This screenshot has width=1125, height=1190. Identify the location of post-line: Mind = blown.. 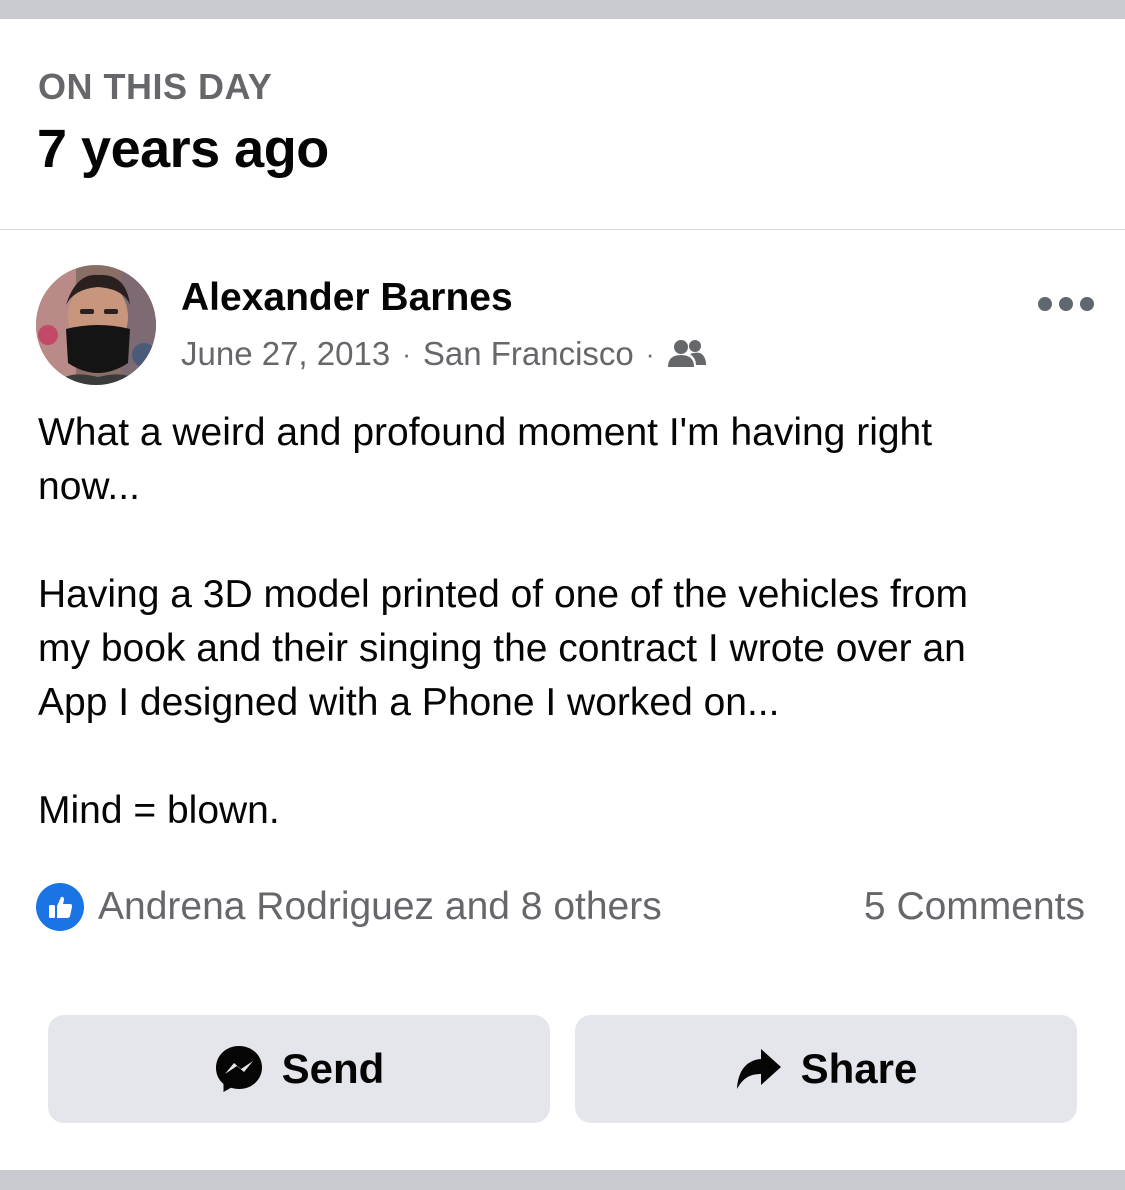
(159, 810).